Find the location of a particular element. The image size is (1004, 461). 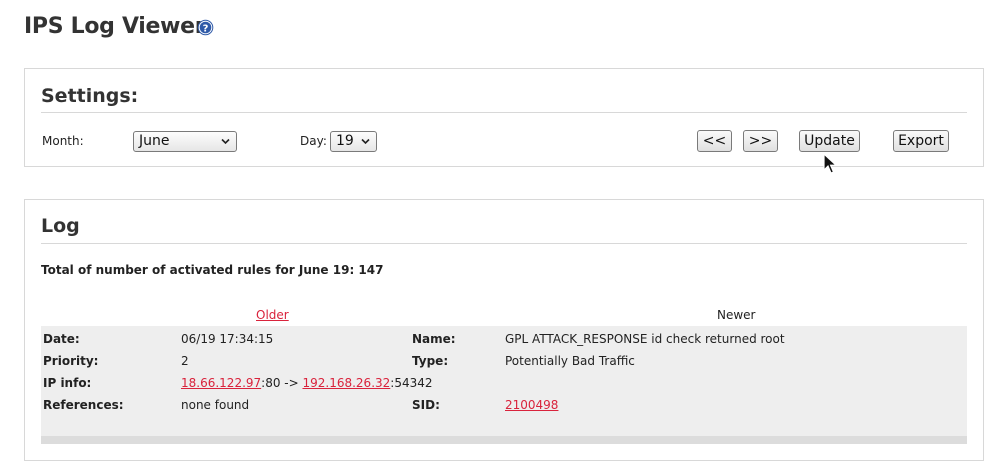

export-button: Export is located at coordinates (921, 141).